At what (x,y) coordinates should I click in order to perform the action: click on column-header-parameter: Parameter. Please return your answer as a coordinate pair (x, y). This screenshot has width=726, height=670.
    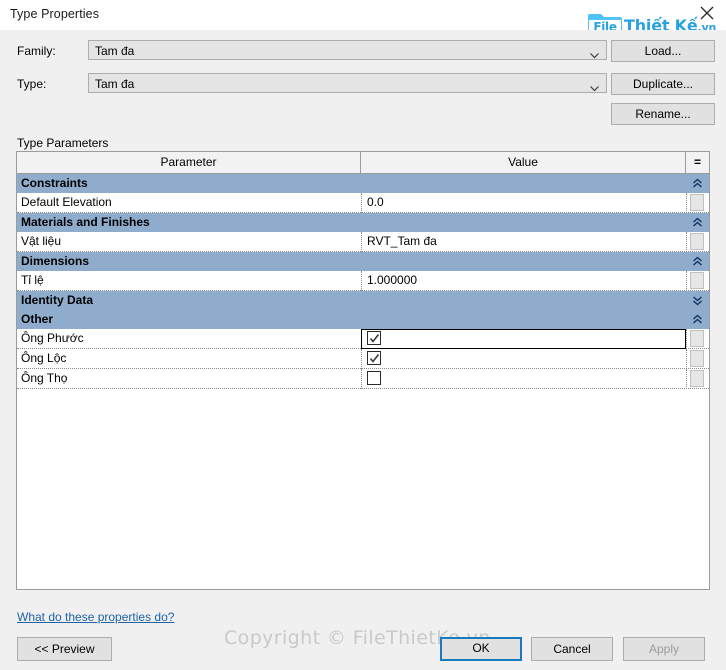
    Looking at the image, I should click on (189, 162).